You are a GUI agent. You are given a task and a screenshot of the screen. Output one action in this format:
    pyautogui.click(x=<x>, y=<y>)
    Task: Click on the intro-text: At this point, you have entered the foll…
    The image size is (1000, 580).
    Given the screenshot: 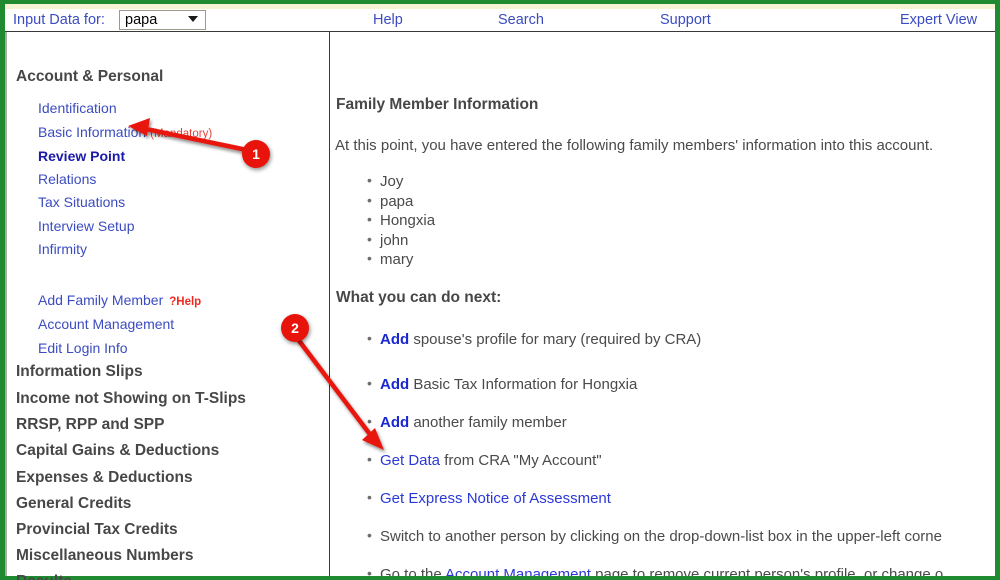 What is the action you would take?
    pyautogui.click(x=634, y=145)
    